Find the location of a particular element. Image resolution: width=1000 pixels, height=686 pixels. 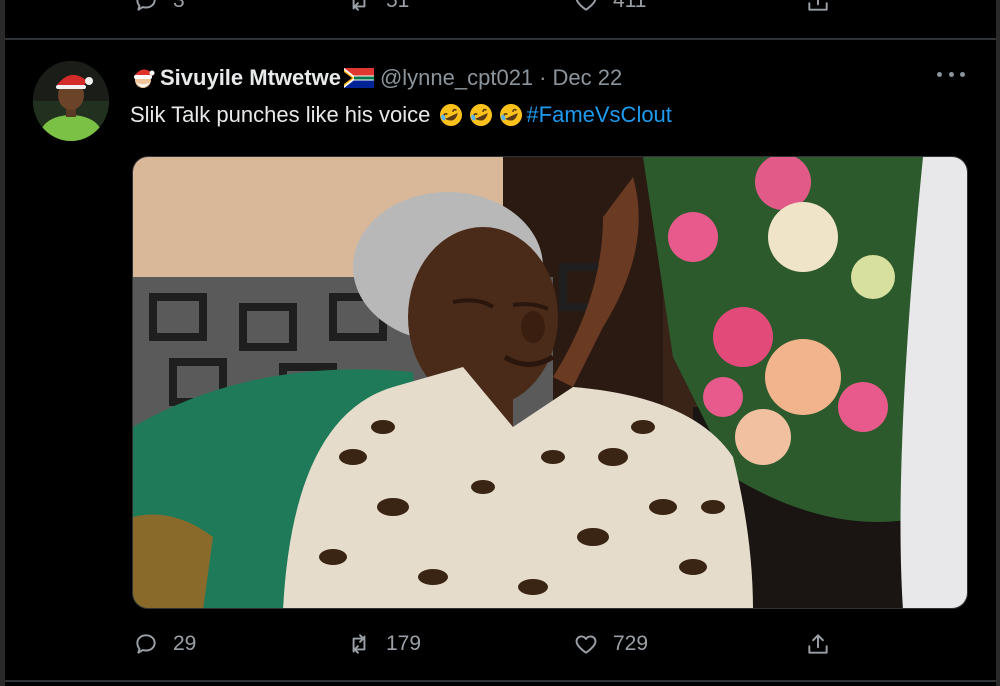

prev-like-button: 411 is located at coordinates (609, 7).